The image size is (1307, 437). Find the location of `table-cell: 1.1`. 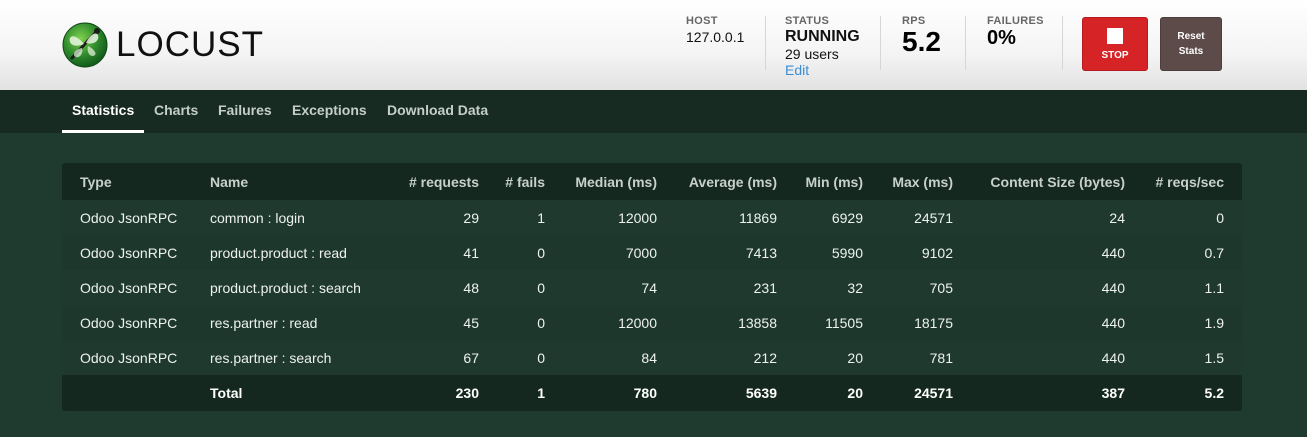

table-cell: 1.1 is located at coordinates (1214, 287).